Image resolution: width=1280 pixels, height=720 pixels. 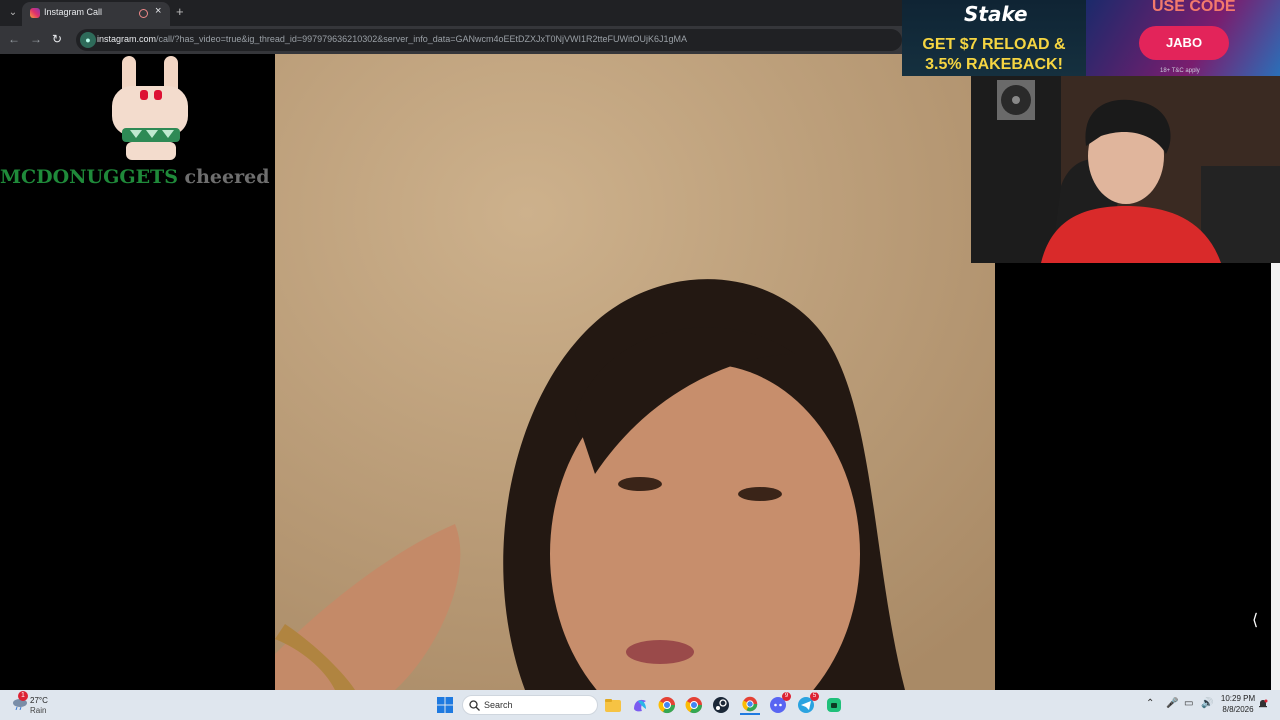 What do you see at coordinates (89, 177) in the screenshot?
I see `cheer-username: MCDONUGGETS` at bounding box center [89, 177].